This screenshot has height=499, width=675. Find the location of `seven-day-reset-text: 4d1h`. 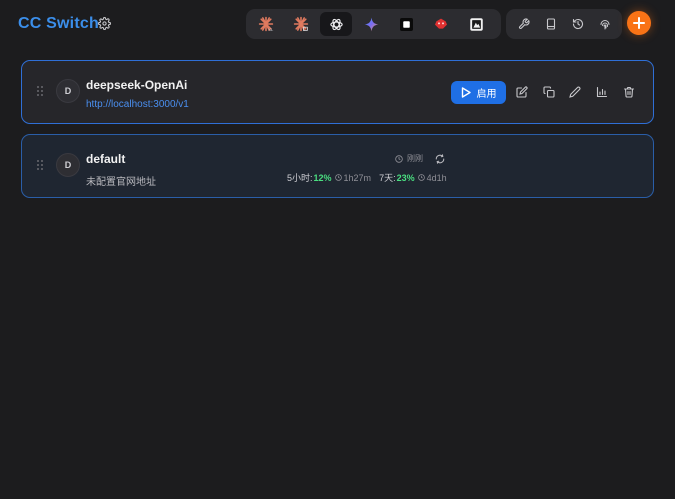

seven-day-reset-text: 4d1h is located at coordinates (436, 177).